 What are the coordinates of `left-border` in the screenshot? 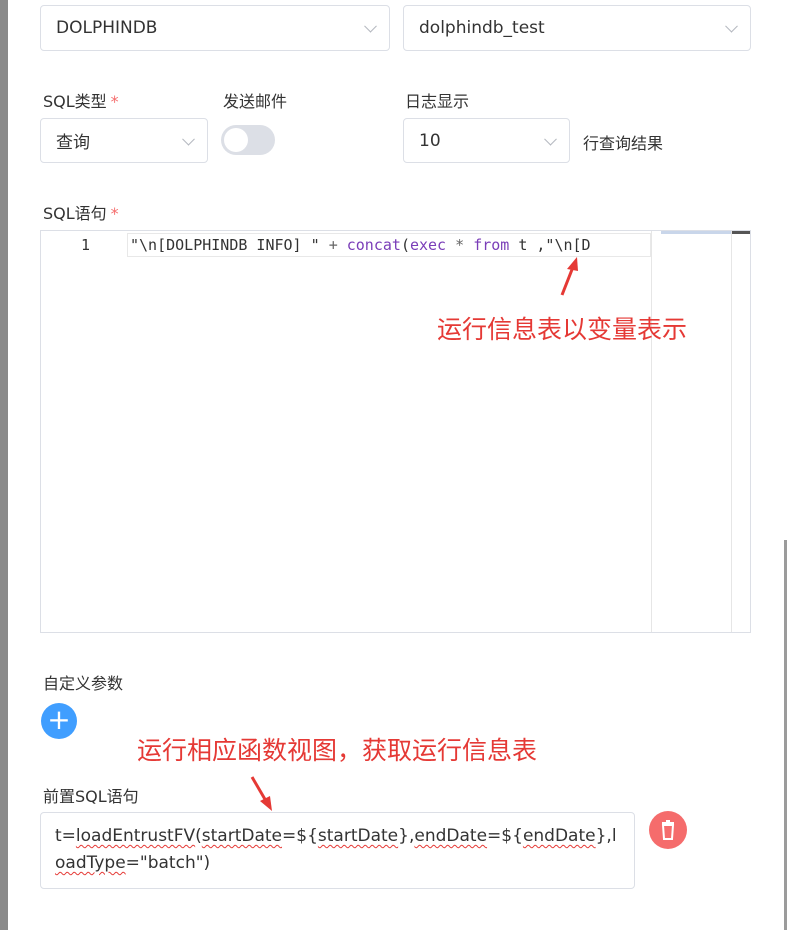 It's located at (4, 465).